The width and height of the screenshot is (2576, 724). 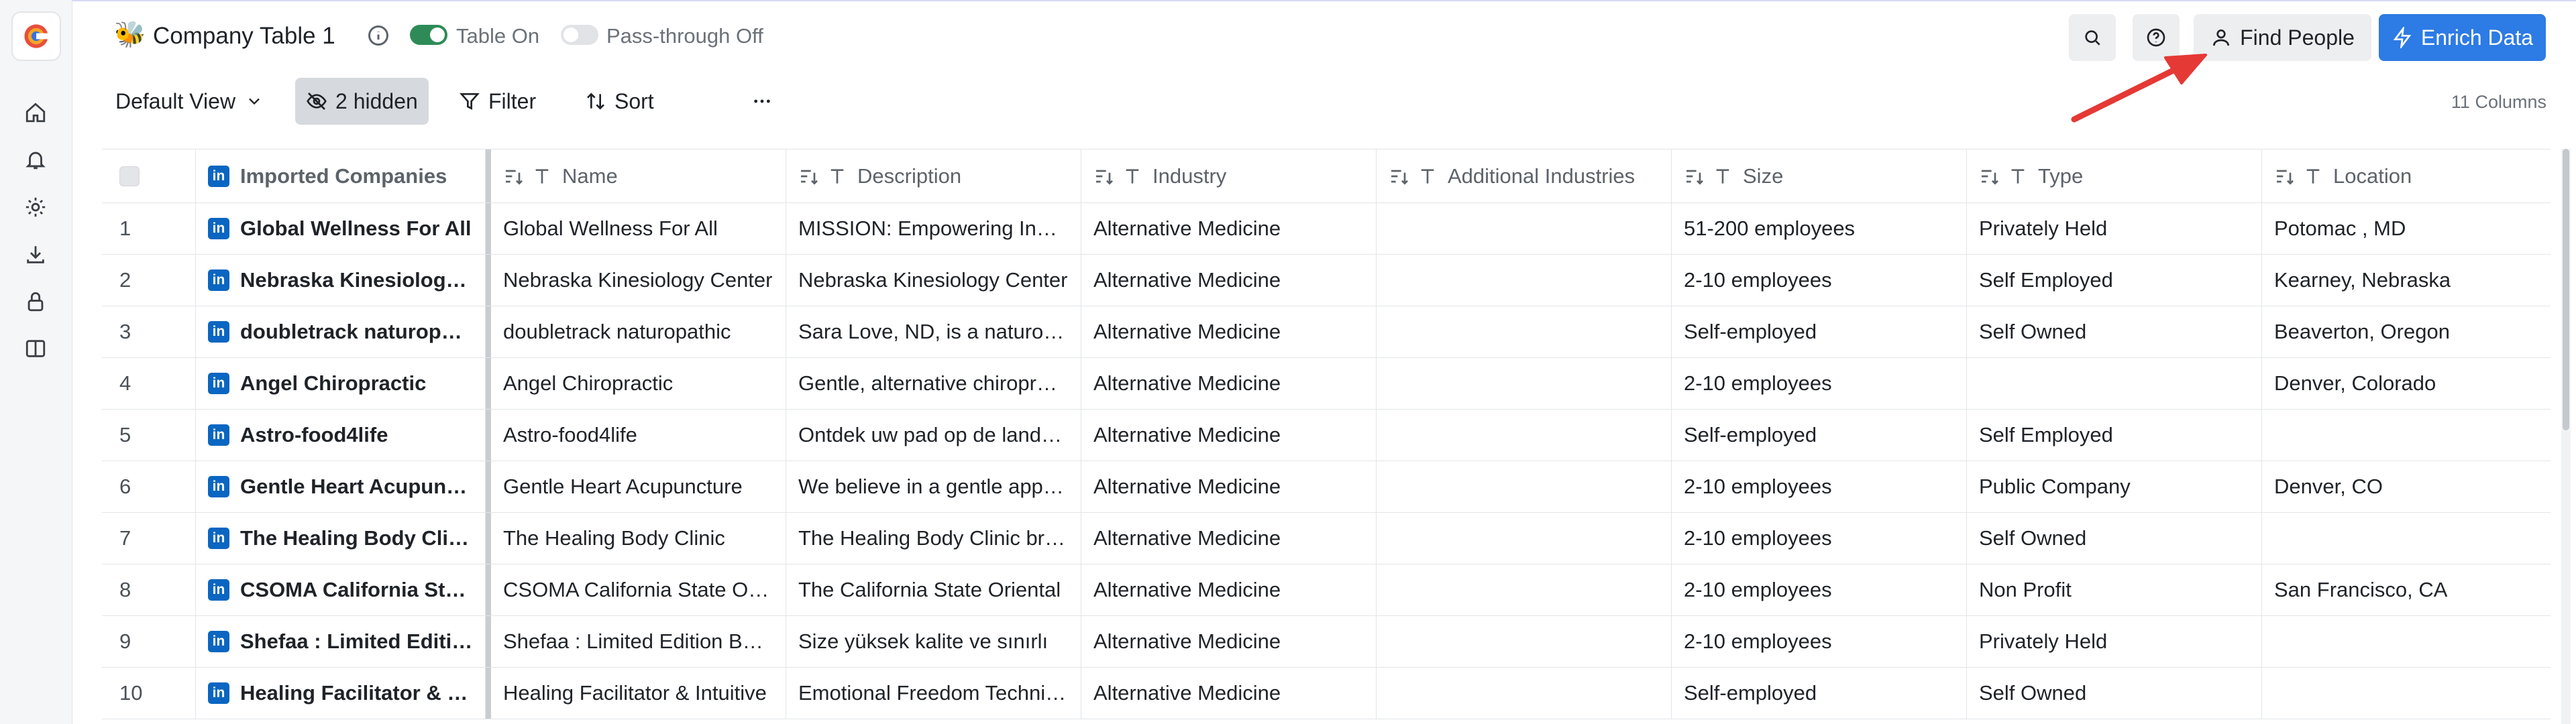 What do you see at coordinates (341, 175) in the screenshot?
I see `column-header-imported: in Imported Companies` at bounding box center [341, 175].